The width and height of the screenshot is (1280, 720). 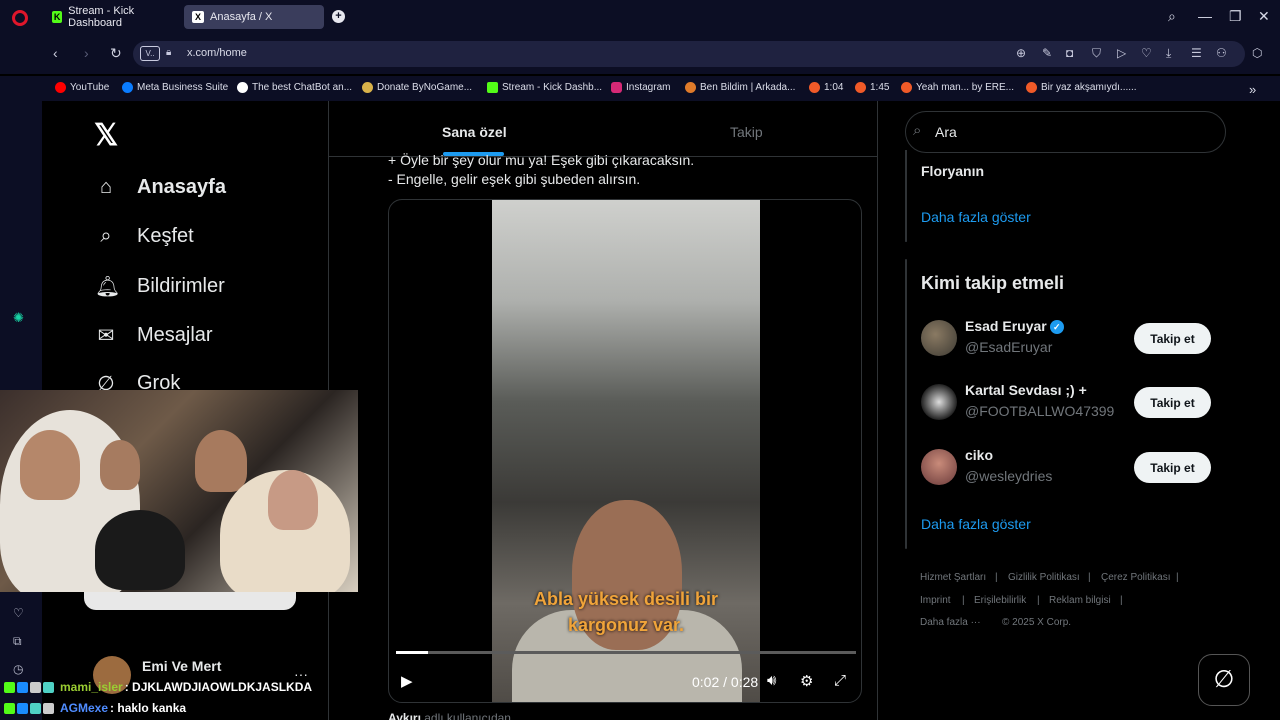 I want to click on vpn-badge-icon: V.., so click(x=150, y=53).